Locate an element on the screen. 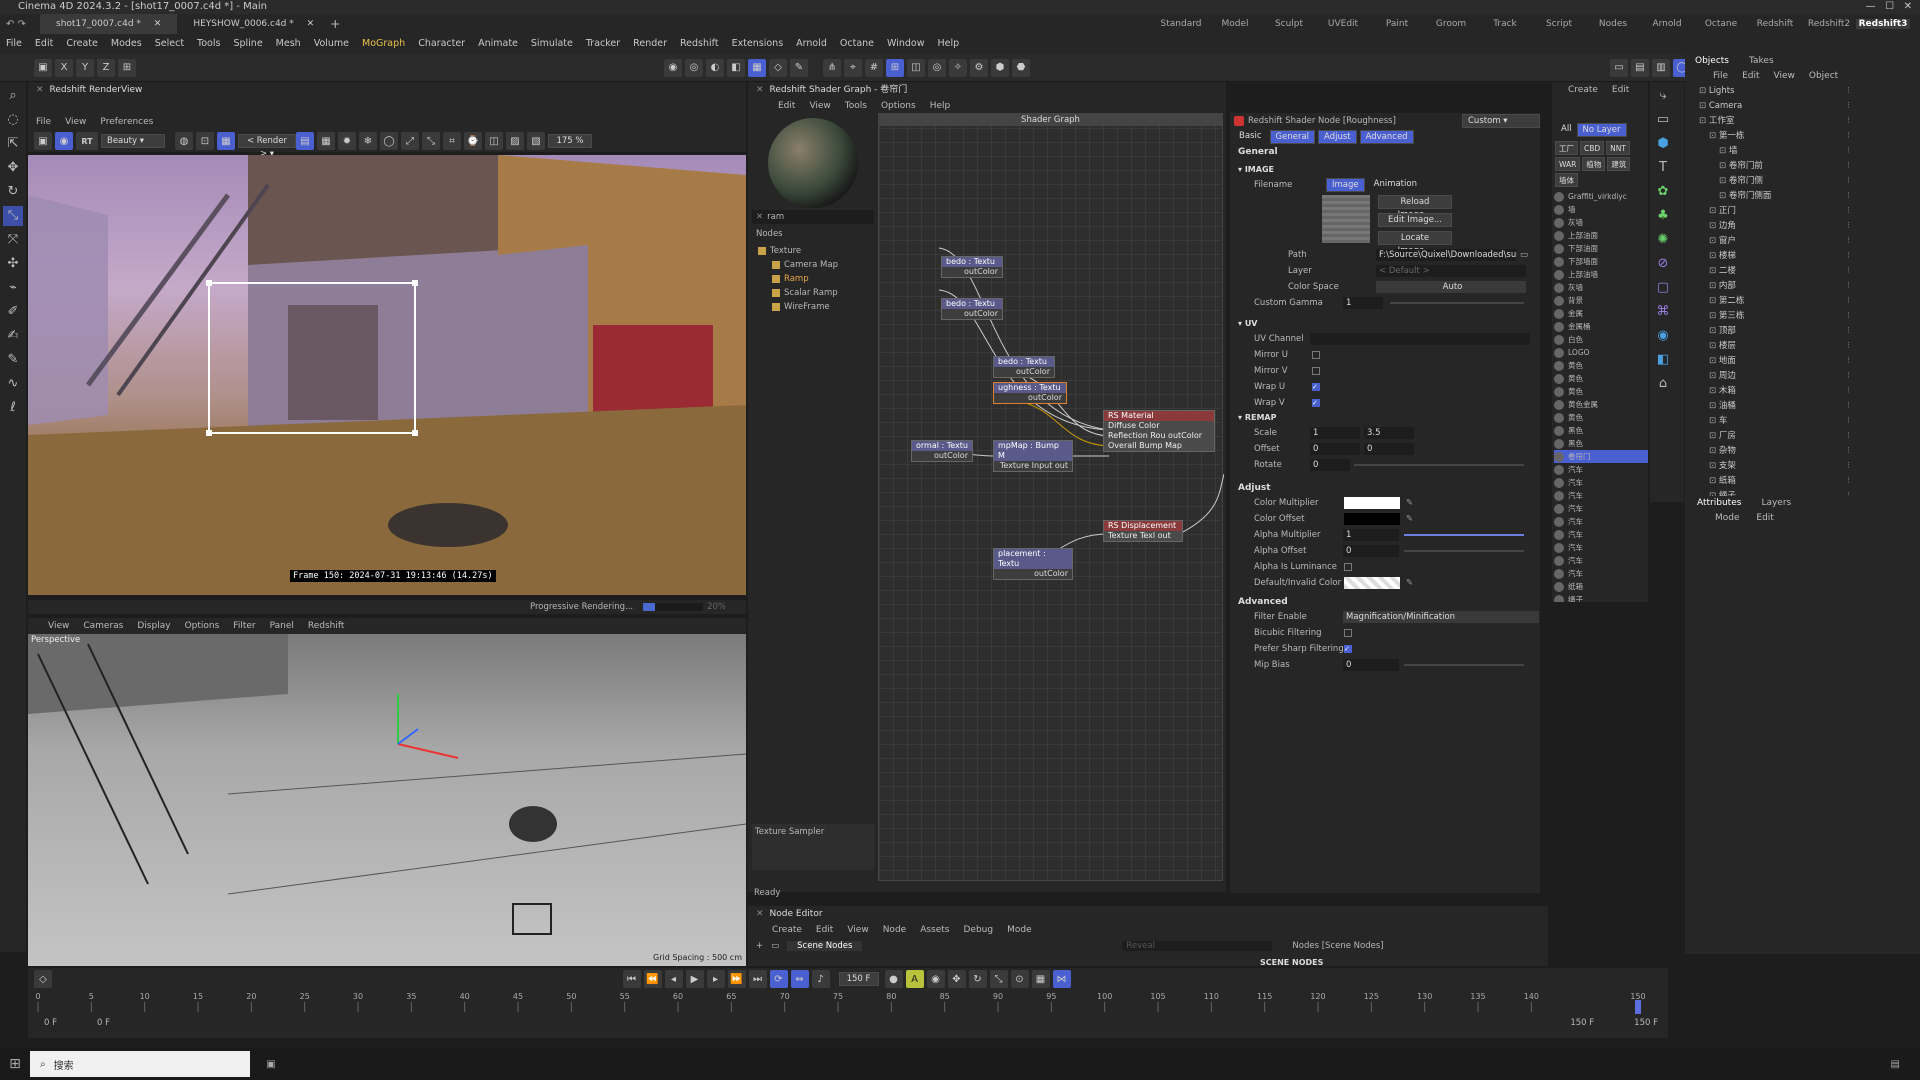  circle-icon: ◯ is located at coordinates (389, 141).